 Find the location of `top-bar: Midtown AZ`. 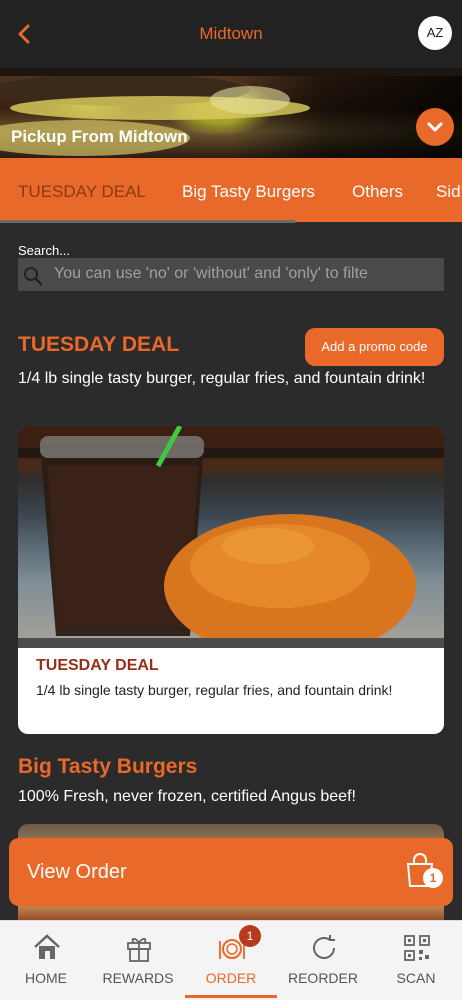

top-bar: Midtown AZ is located at coordinates (231, 34).